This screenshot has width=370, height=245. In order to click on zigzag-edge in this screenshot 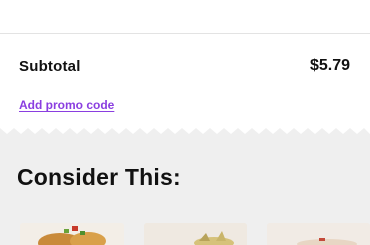, I will do `click(185, 134)`.